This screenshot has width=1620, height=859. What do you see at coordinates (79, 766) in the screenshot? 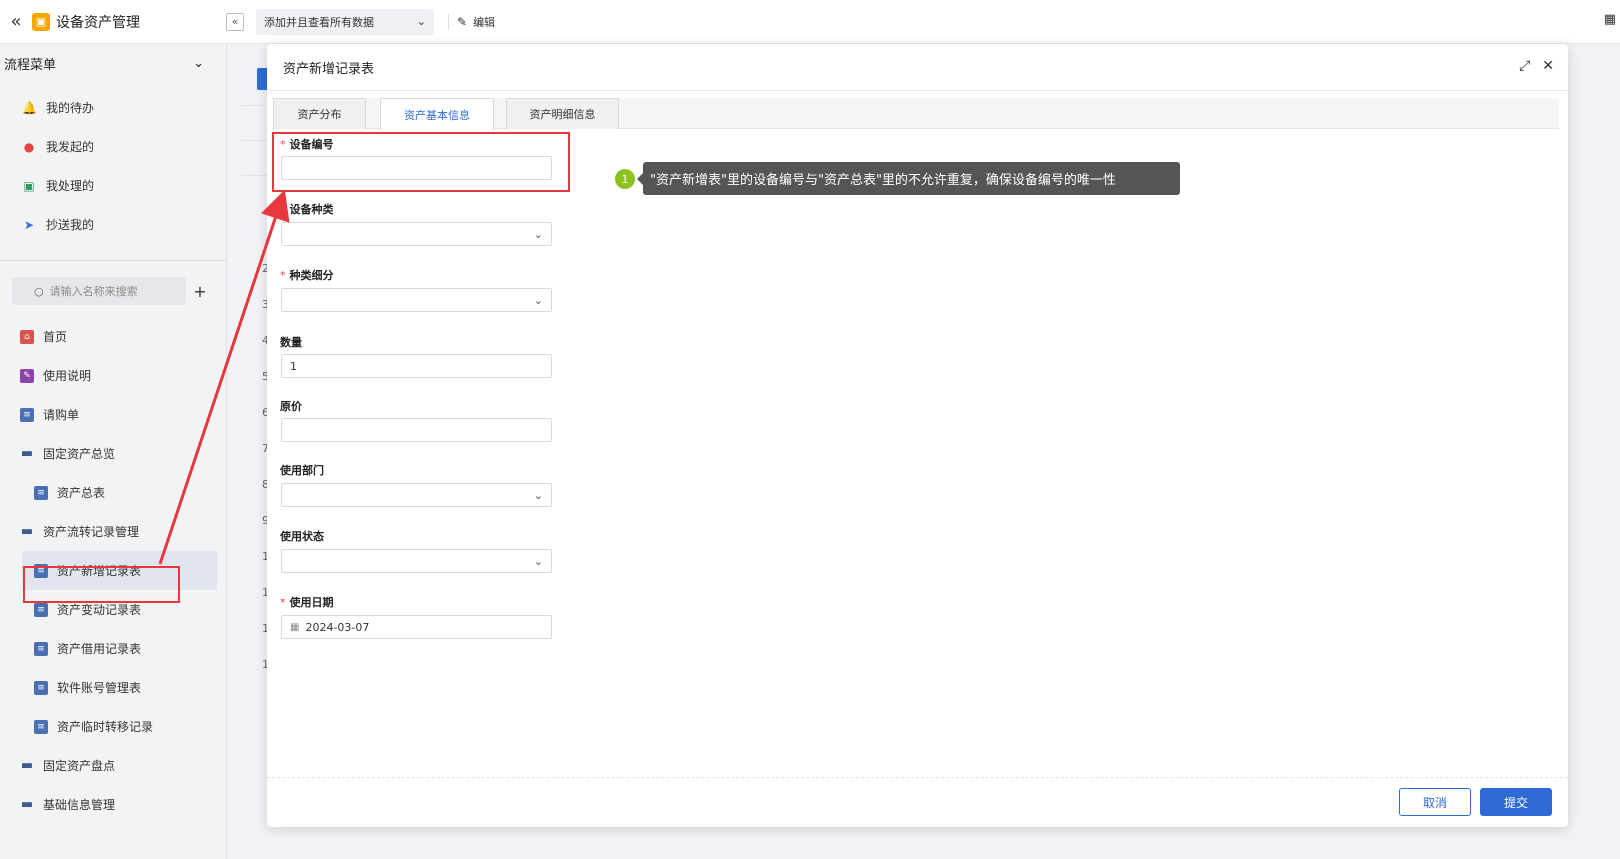
I see `sidebar-item-label: 固定资产盘点` at bounding box center [79, 766].